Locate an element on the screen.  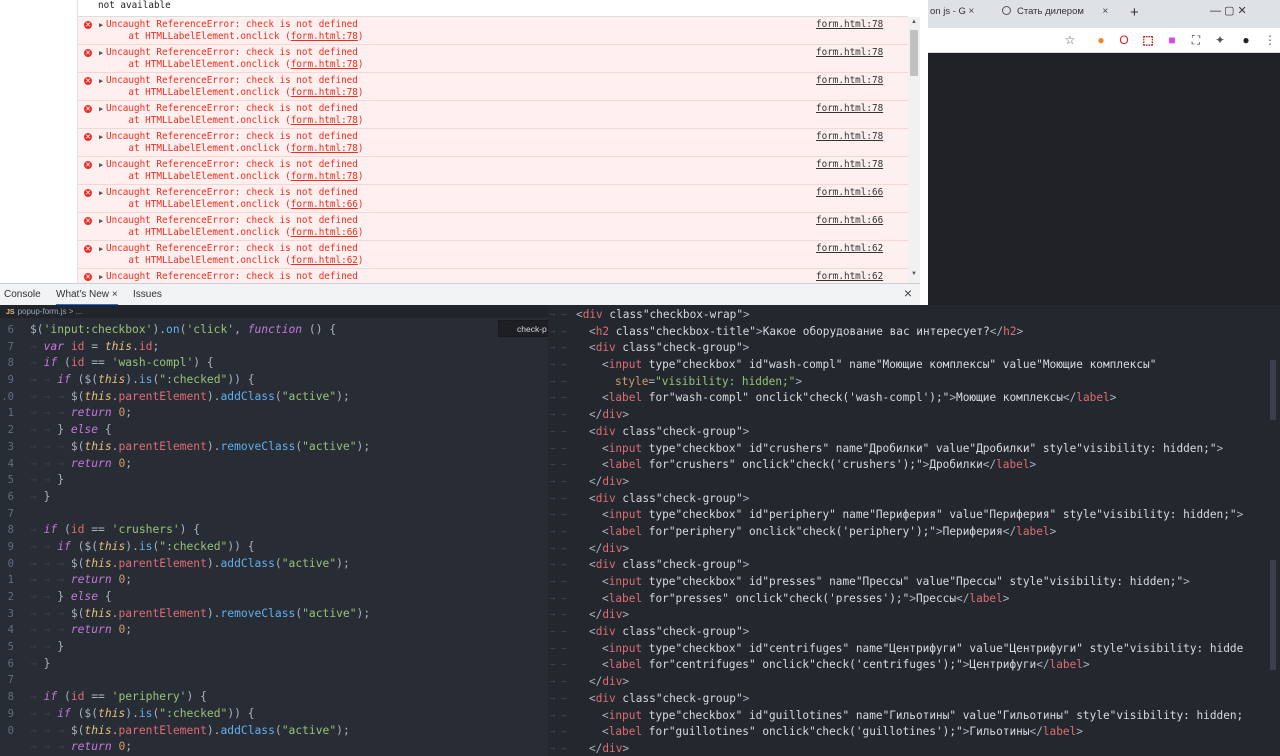
line-number: 9 is located at coordinates (10, 713).